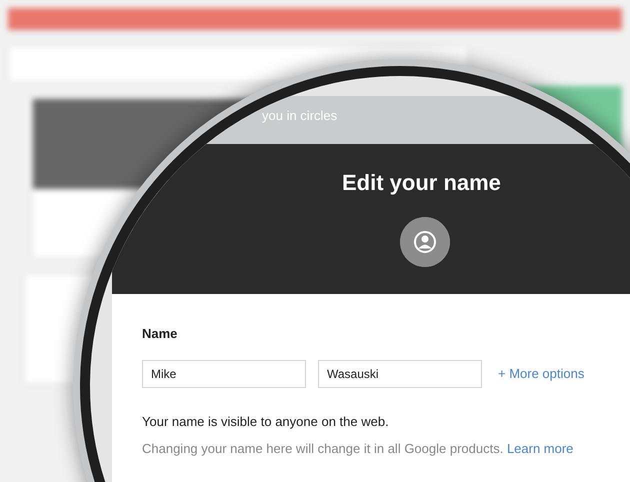 This screenshot has height=482, width=630. Describe the element at coordinates (224, 374) in the screenshot. I see `first-name-field: Mike` at that location.